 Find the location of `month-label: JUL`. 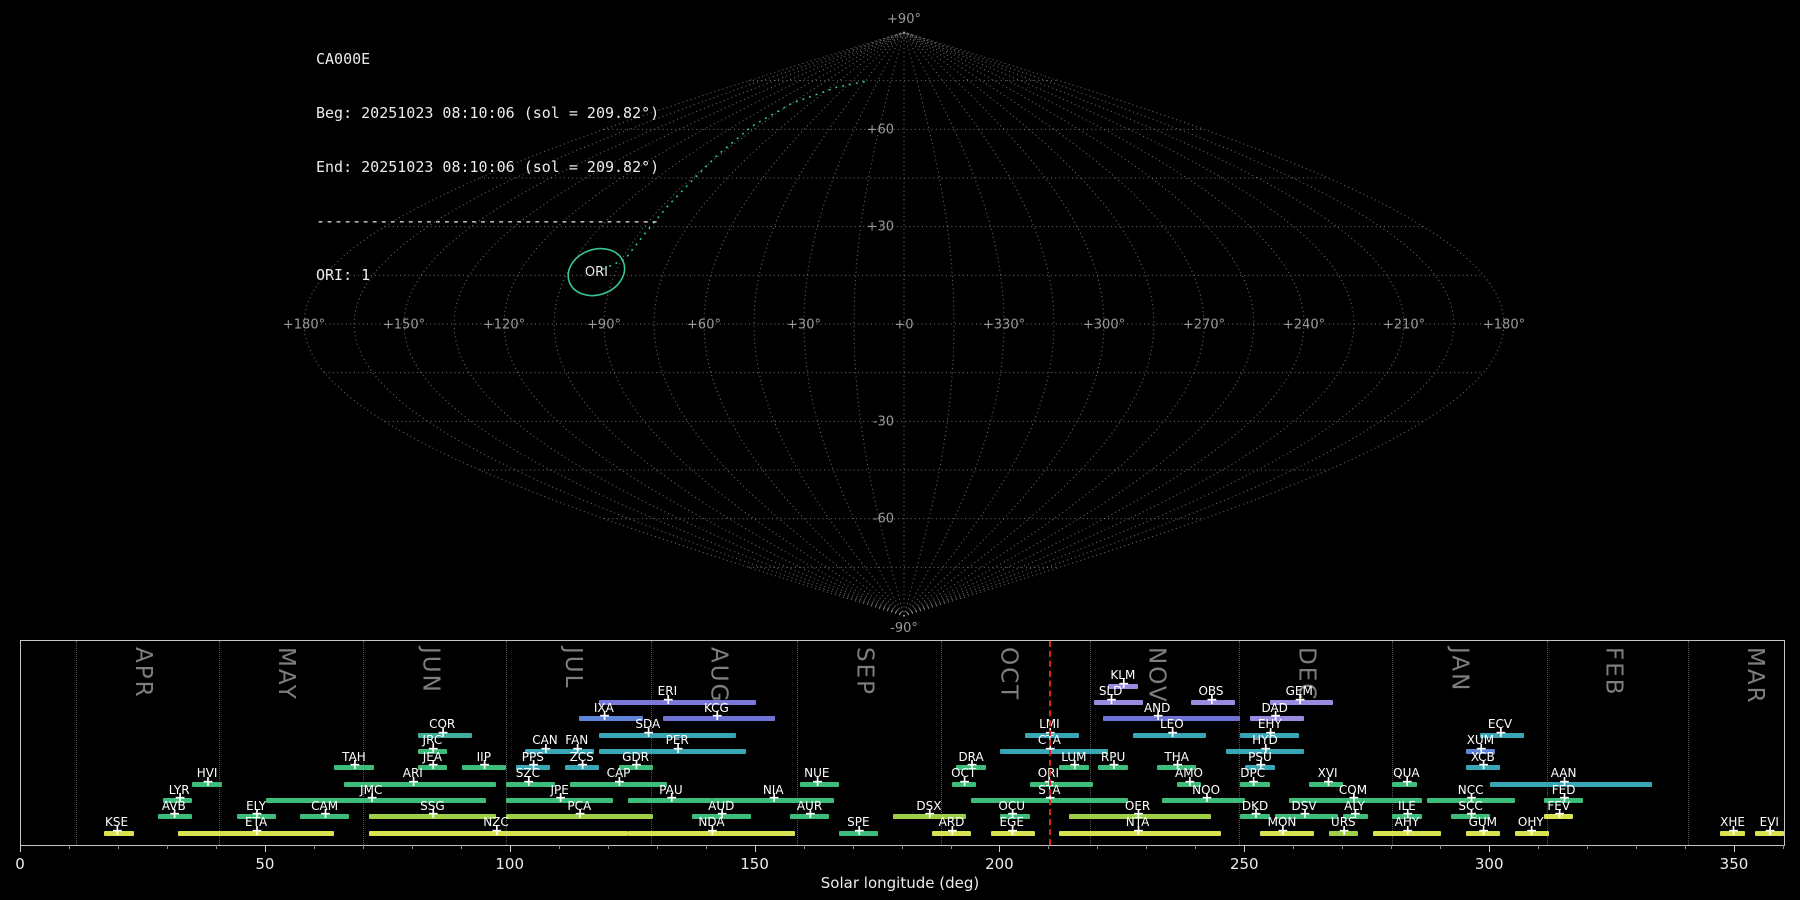

month-label: JUL is located at coordinates (572, 668).